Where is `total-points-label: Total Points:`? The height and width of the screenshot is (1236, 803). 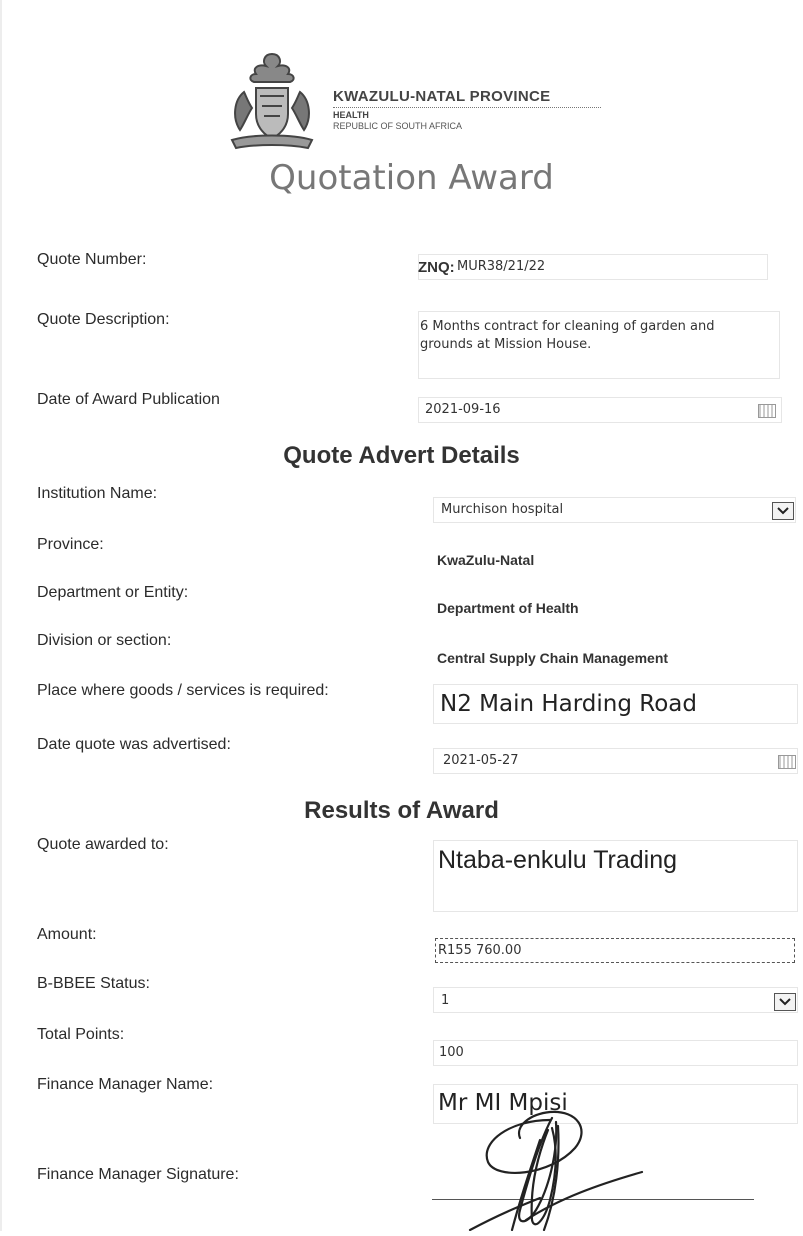
total-points-label: Total Points: is located at coordinates (81, 1034).